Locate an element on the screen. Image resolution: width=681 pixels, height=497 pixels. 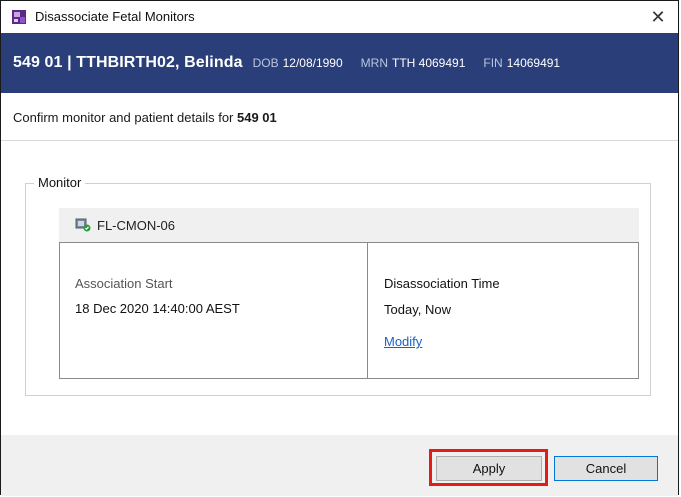
monitor-group-legend: Monitor is located at coordinates (60, 182).